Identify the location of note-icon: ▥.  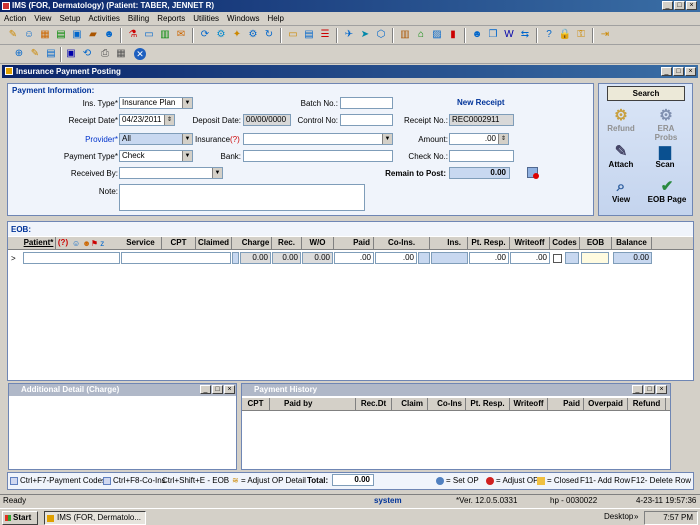
(165, 35).